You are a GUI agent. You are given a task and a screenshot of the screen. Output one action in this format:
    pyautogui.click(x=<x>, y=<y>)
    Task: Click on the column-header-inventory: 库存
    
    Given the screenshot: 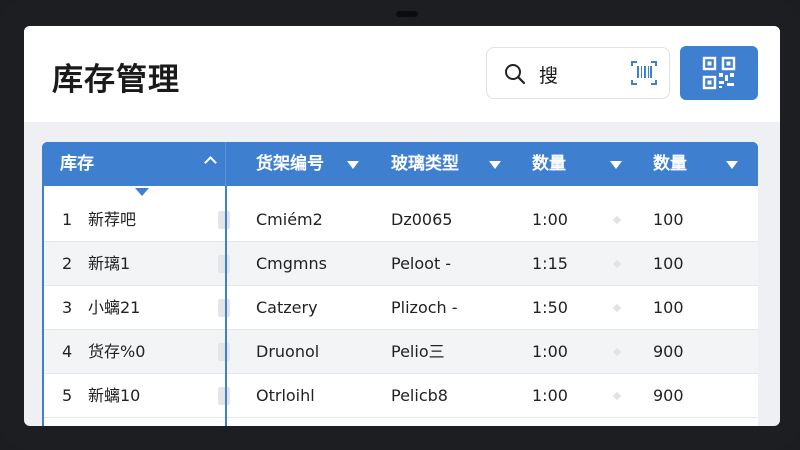 What is the action you would take?
    pyautogui.click(x=140, y=164)
    